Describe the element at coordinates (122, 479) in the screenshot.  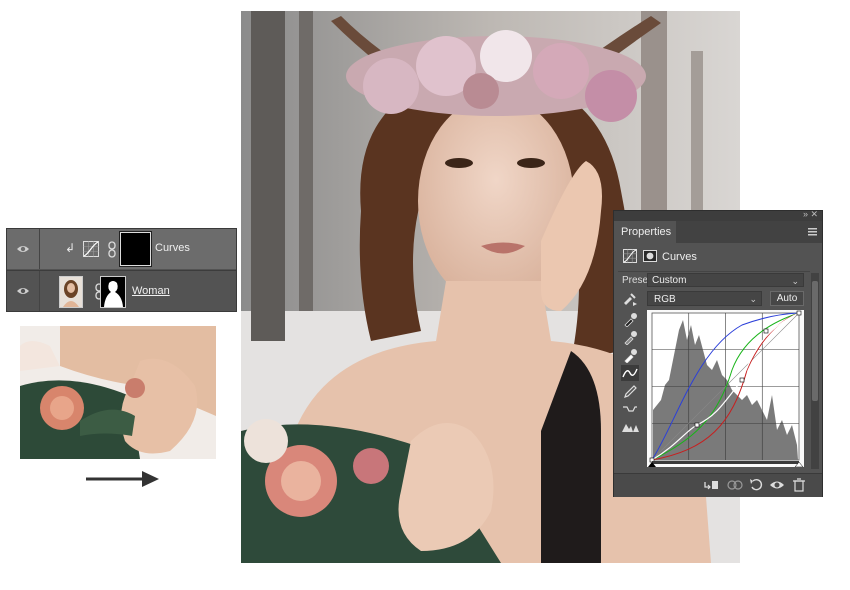
I see `arrow-right-icon` at that location.